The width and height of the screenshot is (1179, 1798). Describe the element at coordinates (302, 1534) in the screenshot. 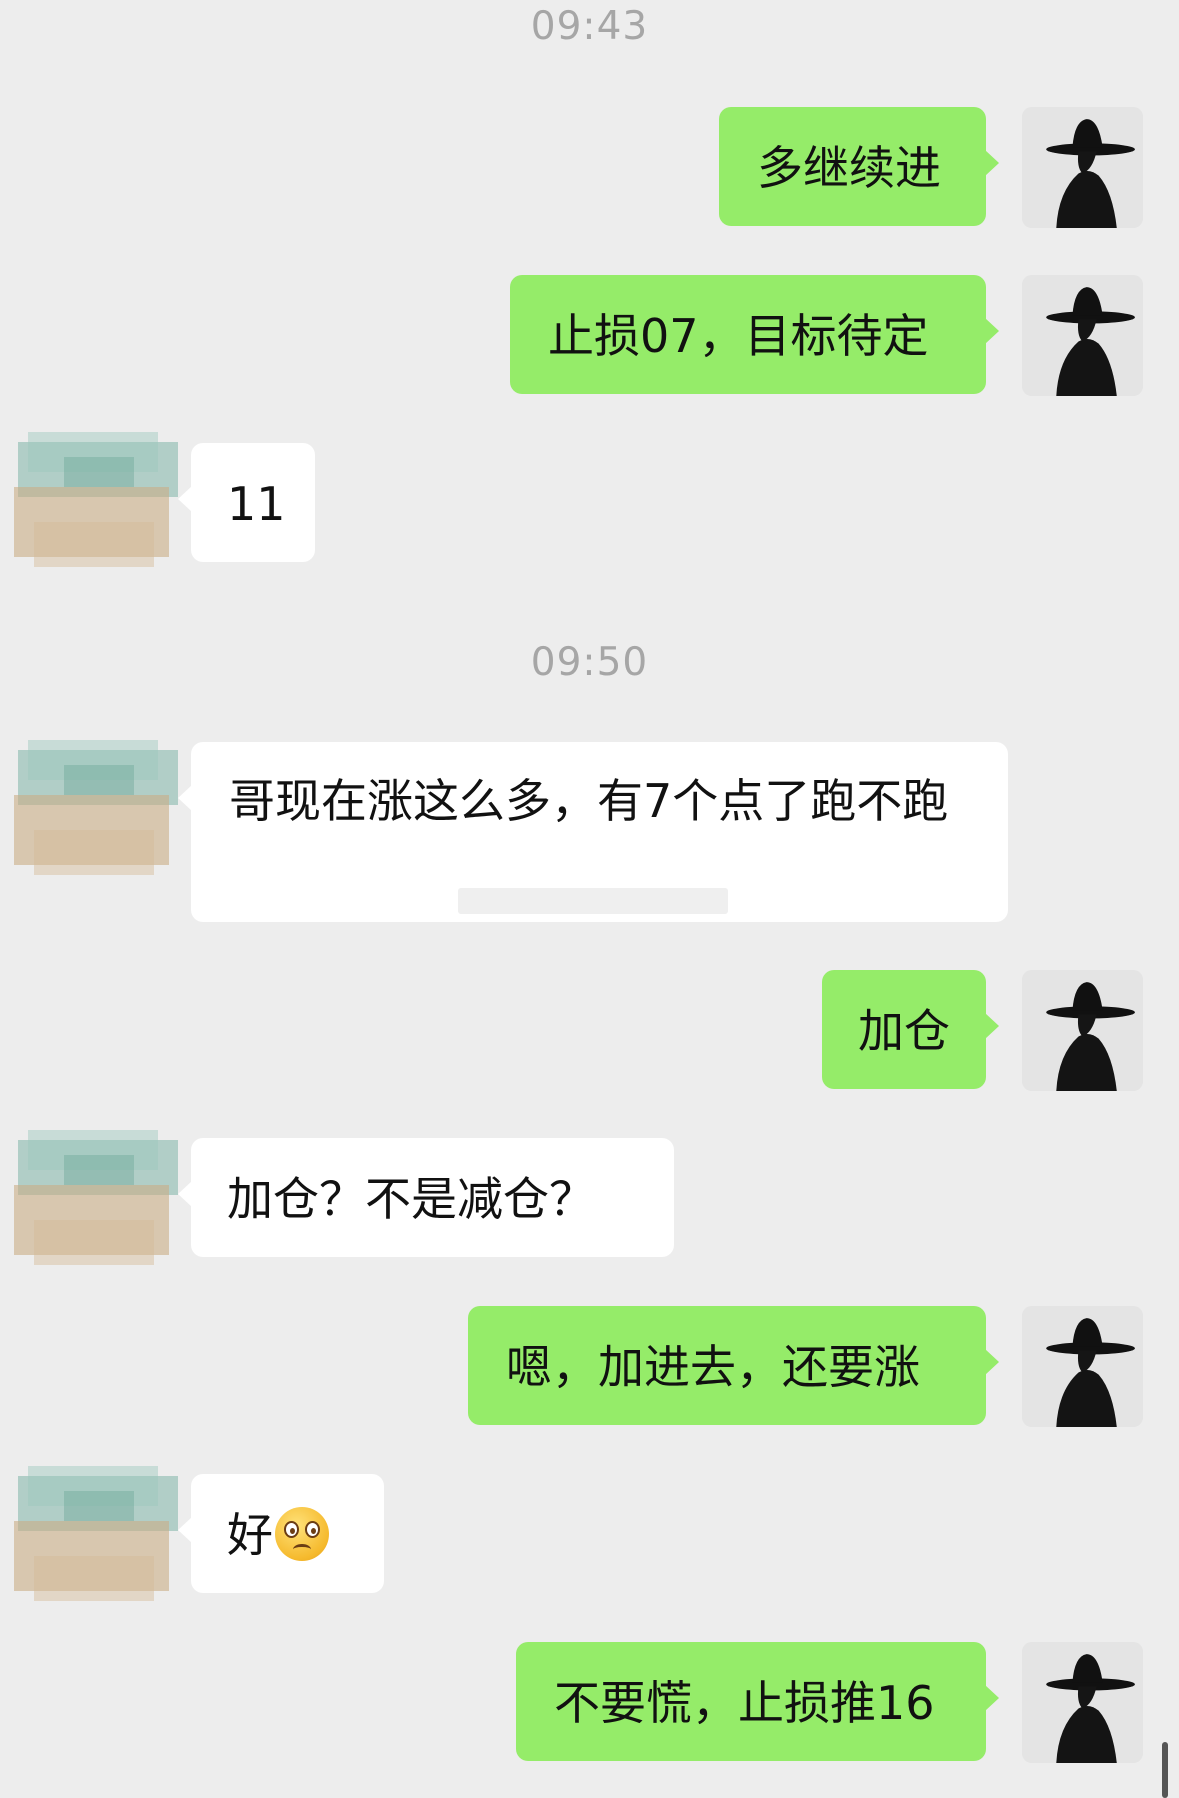

I see `woozy-face-emoji` at that location.